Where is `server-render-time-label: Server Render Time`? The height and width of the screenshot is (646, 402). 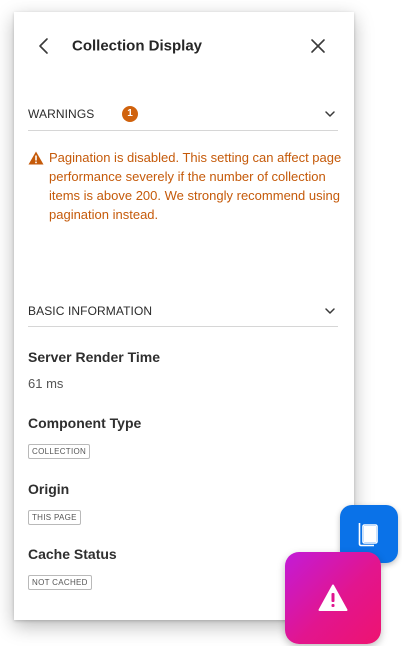 server-render-time-label: Server Render Time is located at coordinates (94, 357).